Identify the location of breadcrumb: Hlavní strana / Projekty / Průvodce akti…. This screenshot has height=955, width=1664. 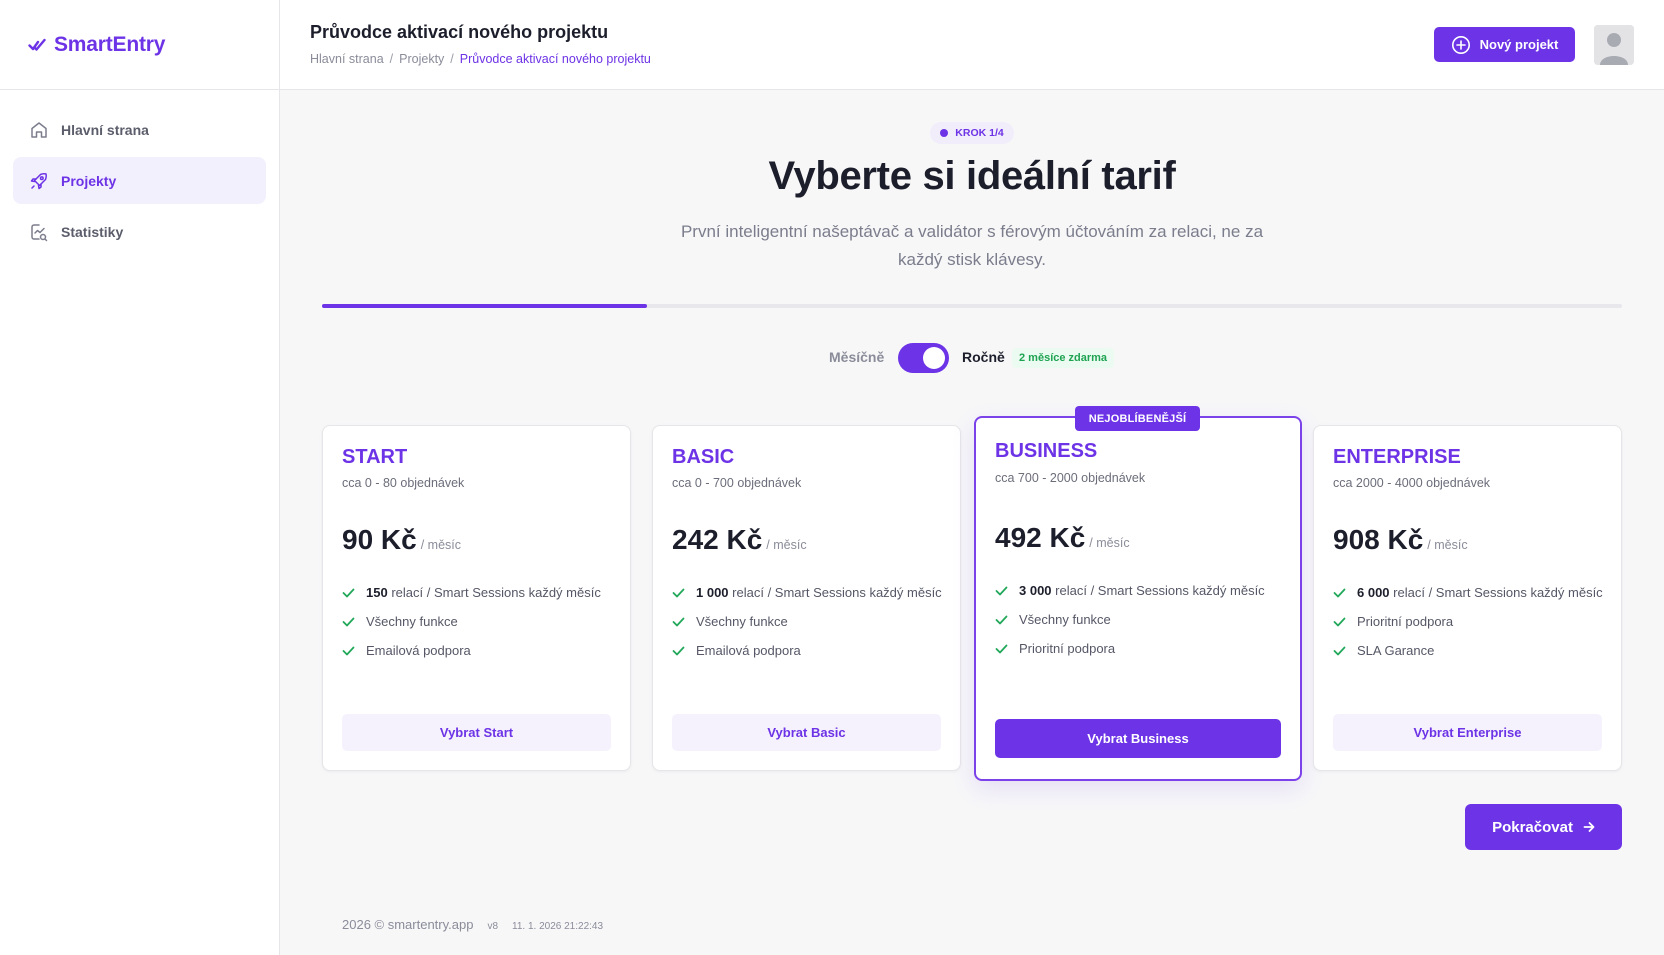
(480, 59).